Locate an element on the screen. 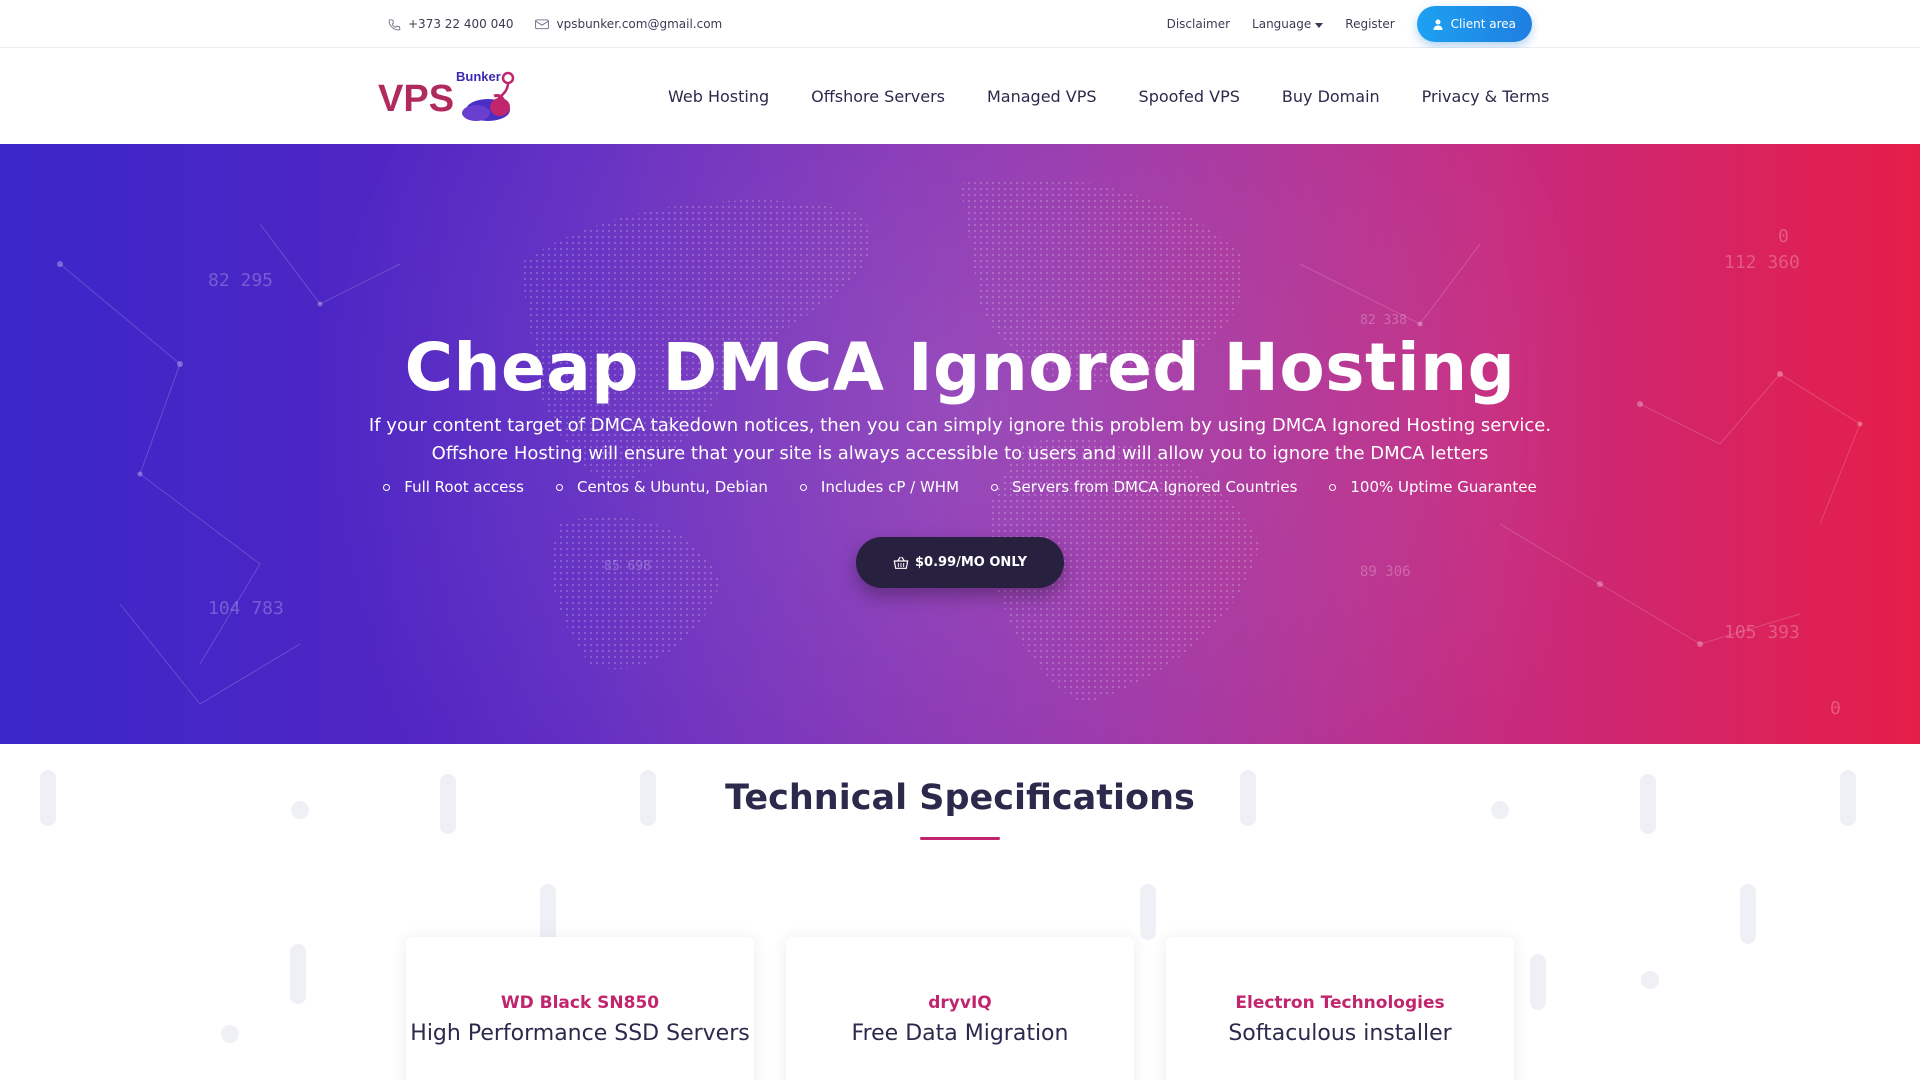  hero-title: Cheap DMCA Ignored Hosting is located at coordinates (960, 367).